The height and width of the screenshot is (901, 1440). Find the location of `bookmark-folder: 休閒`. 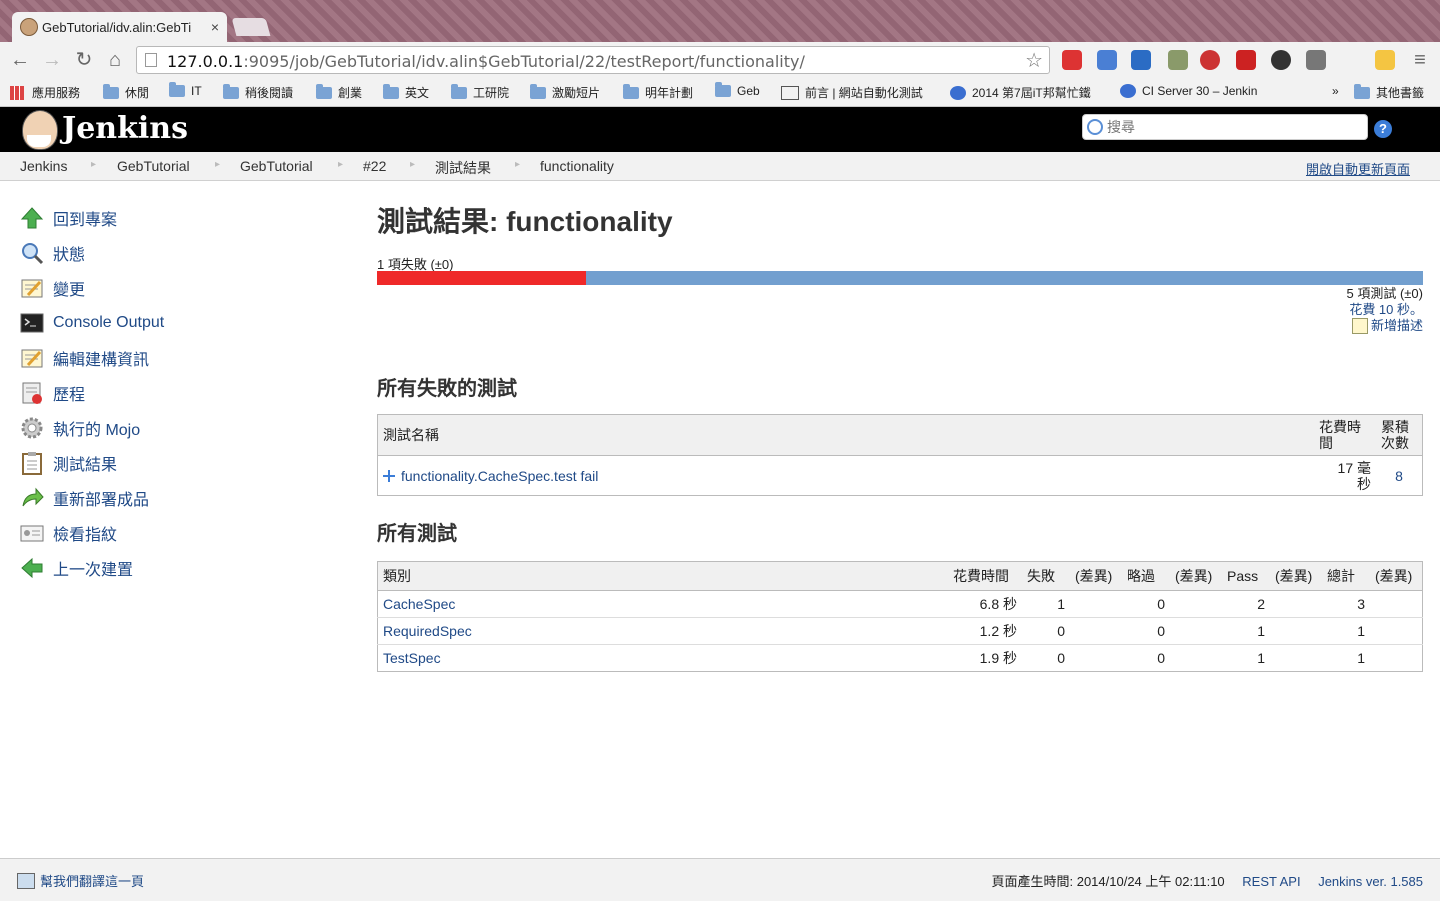

bookmark-folder: 休閒 is located at coordinates (126, 92).